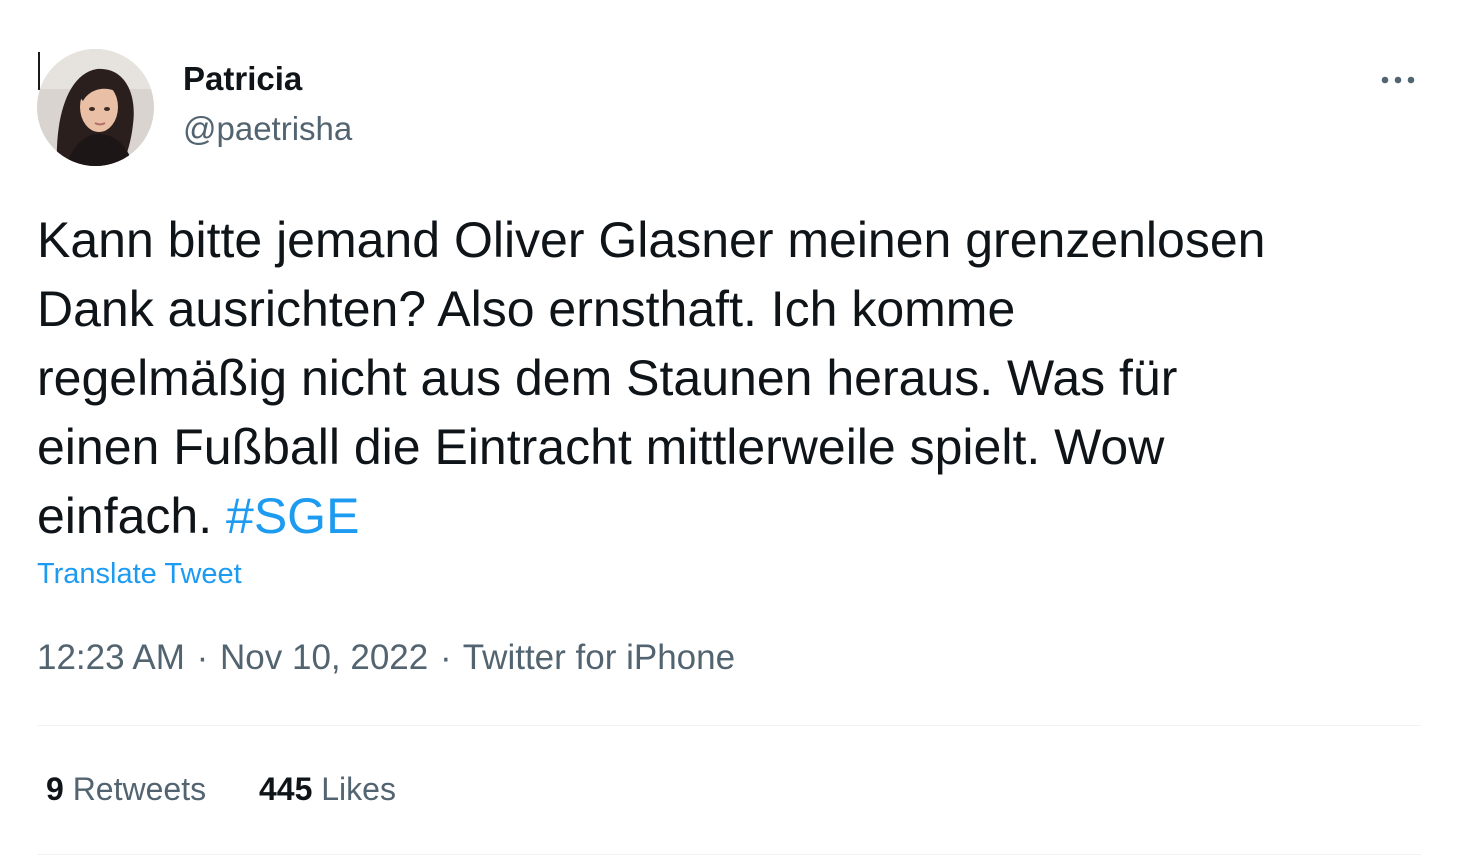  Describe the element at coordinates (599, 657) in the screenshot. I see `tweet-source: Twitter for iPhone` at that location.